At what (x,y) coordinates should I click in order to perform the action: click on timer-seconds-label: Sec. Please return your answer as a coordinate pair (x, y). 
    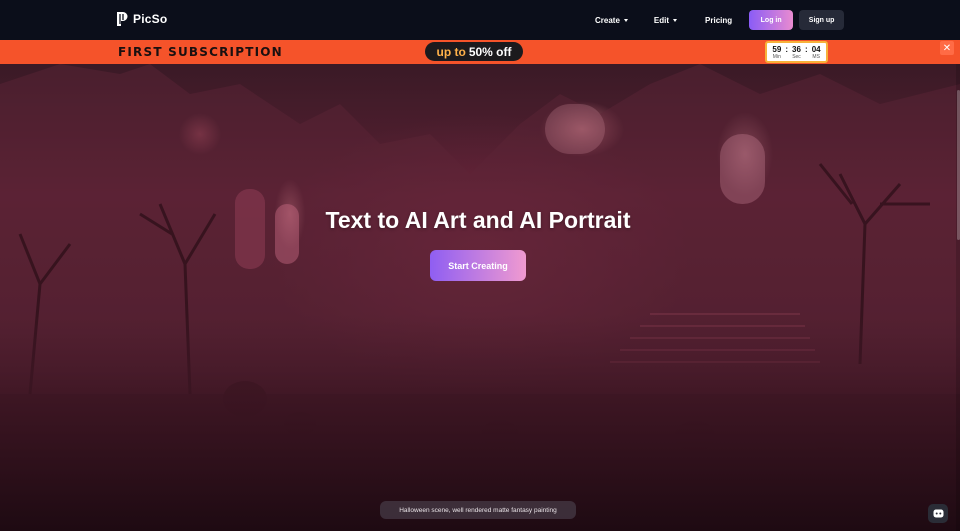
    Looking at the image, I should click on (796, 56).